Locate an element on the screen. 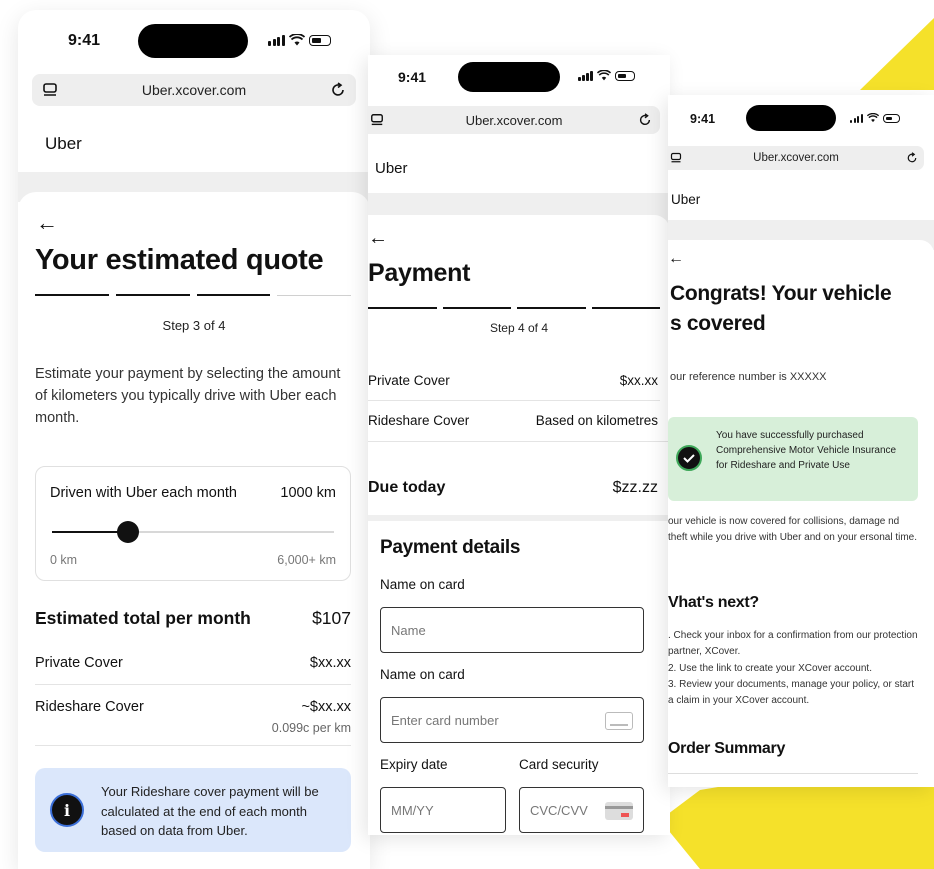 Image resolution: width=934 pixels, height=869 pixels. rideshare-cover-value: ~$xx.xx is located at coordinates (326, 707).